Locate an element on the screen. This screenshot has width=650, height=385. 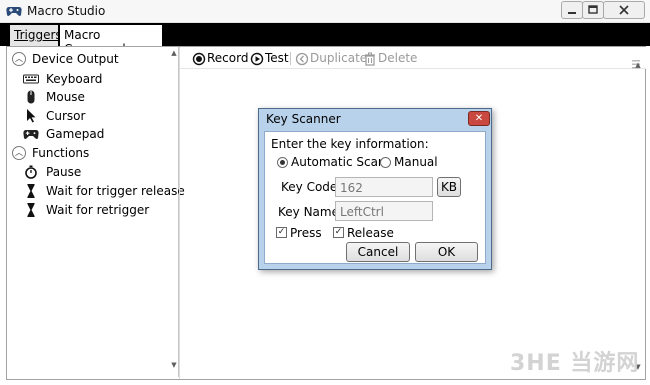
dialog-close-button: ✕ is located at coordinates (479, 118).